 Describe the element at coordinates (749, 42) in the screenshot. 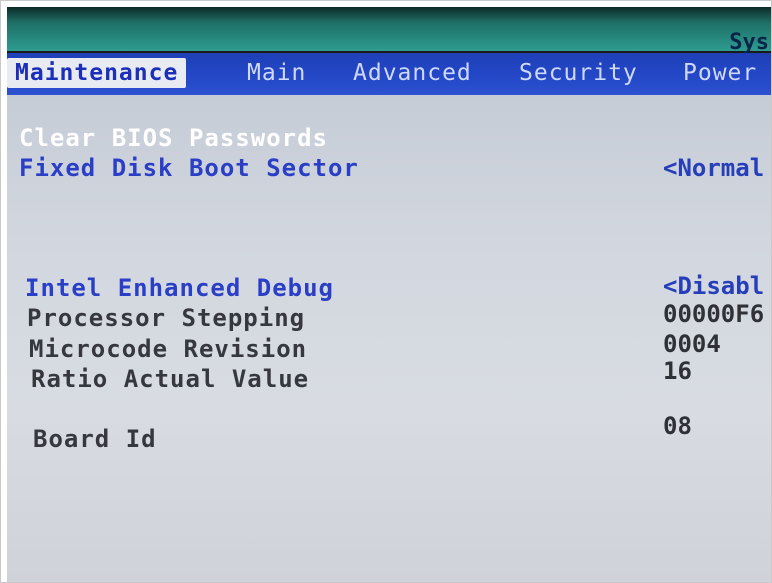

I see `system-title-text: Sys` at that location.